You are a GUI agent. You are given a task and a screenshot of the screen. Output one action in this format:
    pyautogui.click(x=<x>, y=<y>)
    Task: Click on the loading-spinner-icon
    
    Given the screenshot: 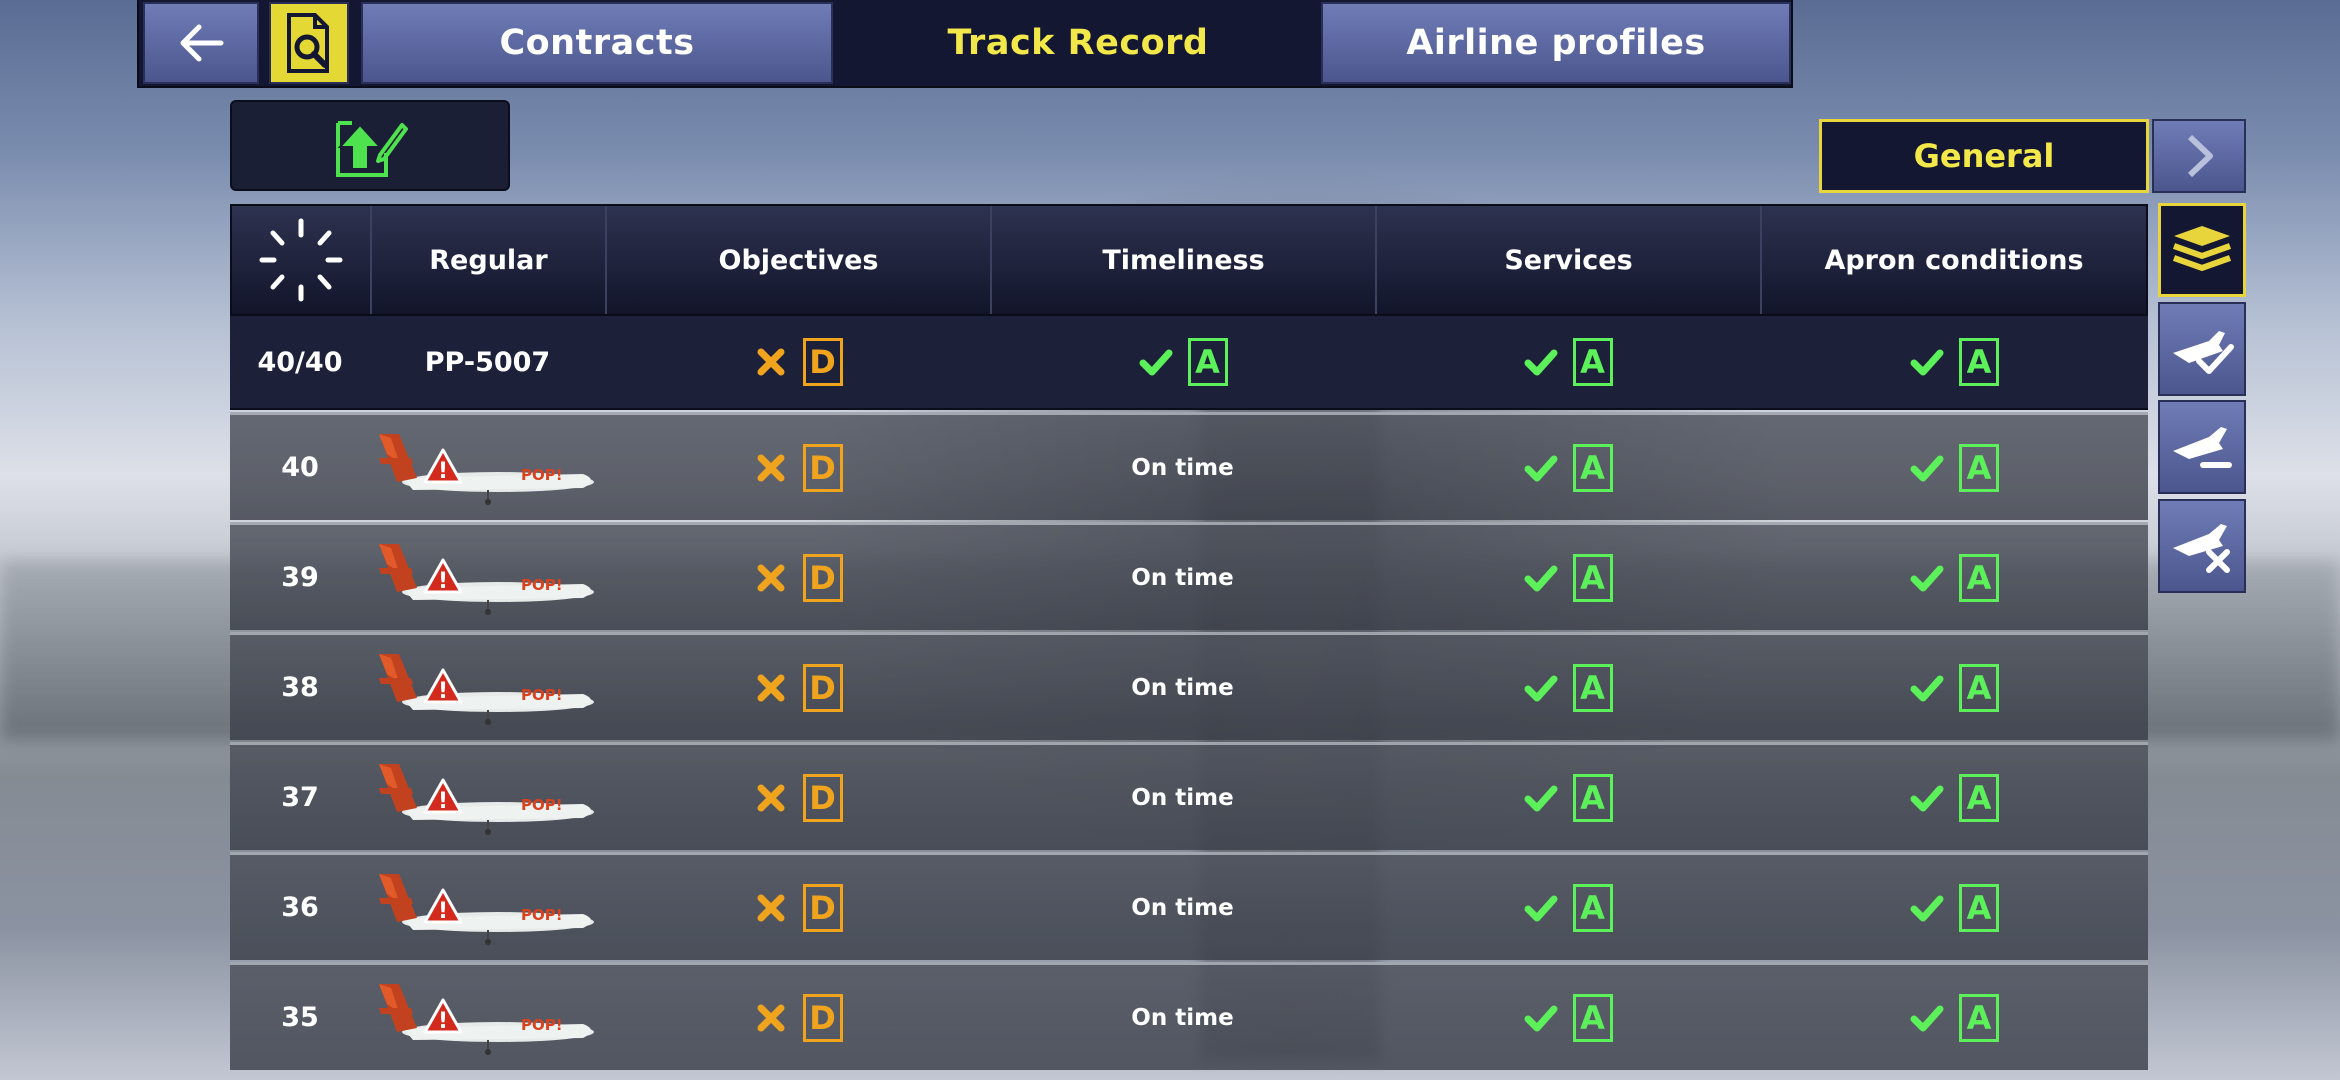 What is the action you would take?
    pyautogui.click(x=301, y=260)
    